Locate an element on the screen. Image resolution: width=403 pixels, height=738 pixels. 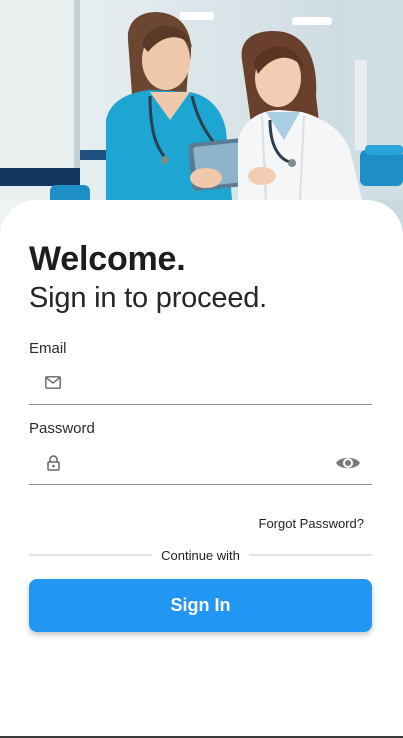
divider-line-right is located at coordinates (310, 555).